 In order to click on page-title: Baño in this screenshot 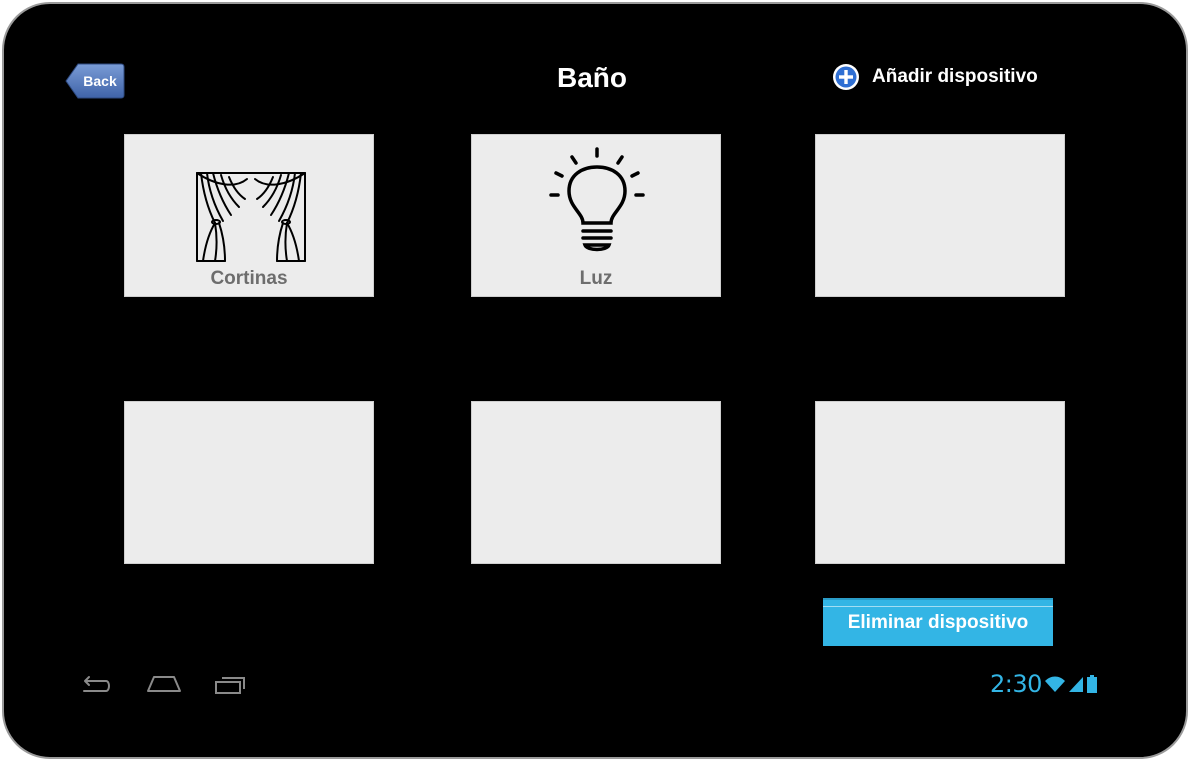, I will do `click(592, 77)`.